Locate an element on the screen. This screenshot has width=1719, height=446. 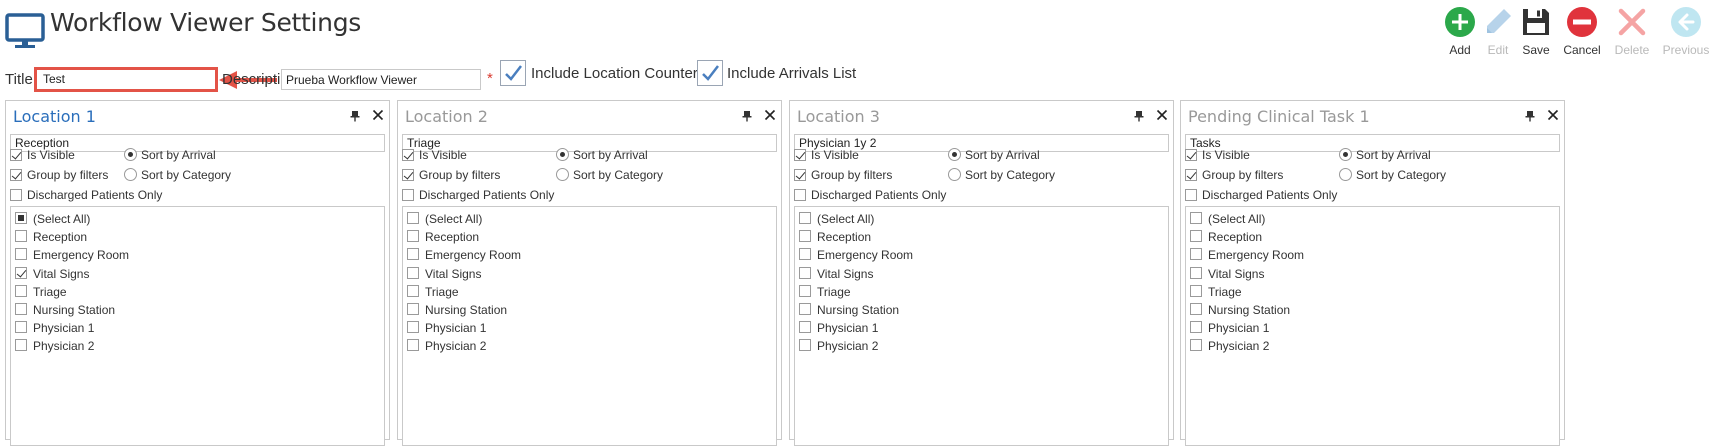
list-item-label: Reception is located at coordinates (844, 237).